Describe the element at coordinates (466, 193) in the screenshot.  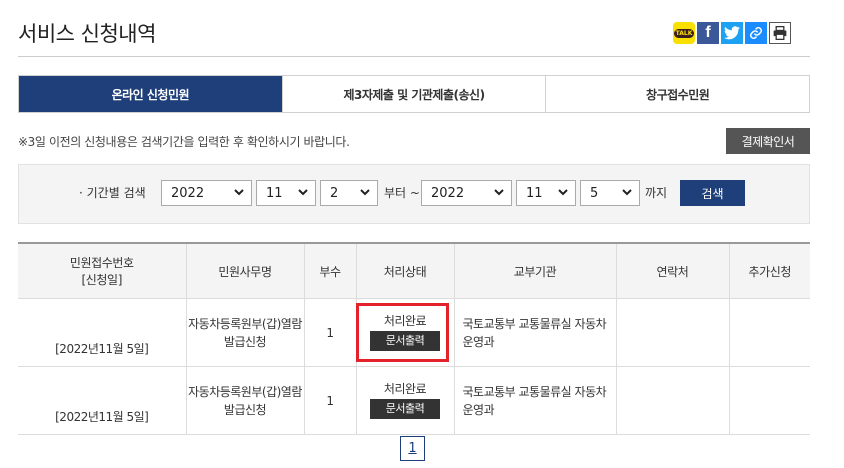
I see `to-year-select: 2022` at that location.